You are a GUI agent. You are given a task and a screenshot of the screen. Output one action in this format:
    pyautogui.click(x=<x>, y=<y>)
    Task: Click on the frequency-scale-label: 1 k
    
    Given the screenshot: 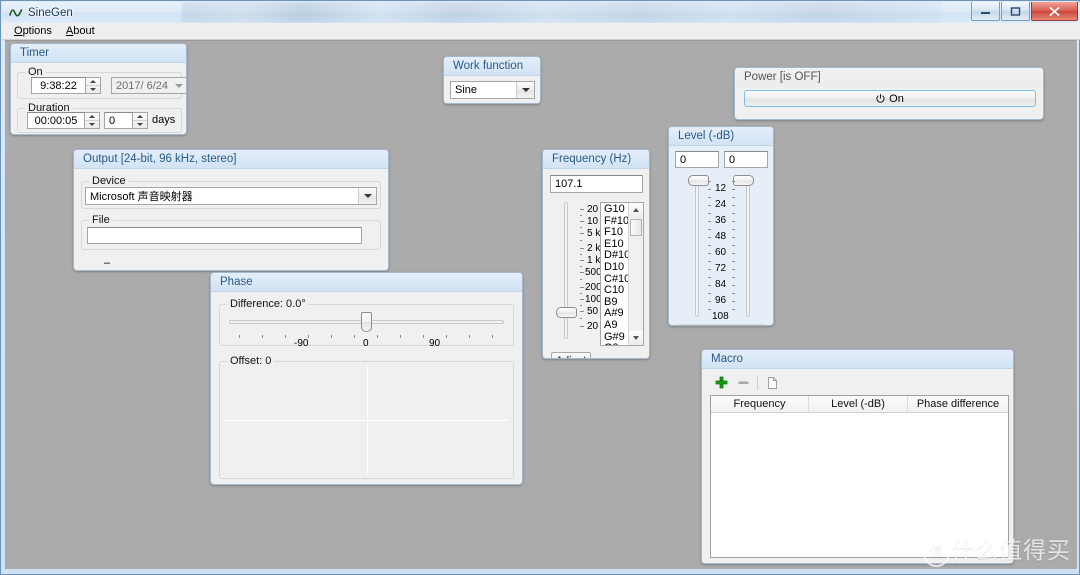 What is the action you would take?
    pyautogui.click(x=594, y=260)
    